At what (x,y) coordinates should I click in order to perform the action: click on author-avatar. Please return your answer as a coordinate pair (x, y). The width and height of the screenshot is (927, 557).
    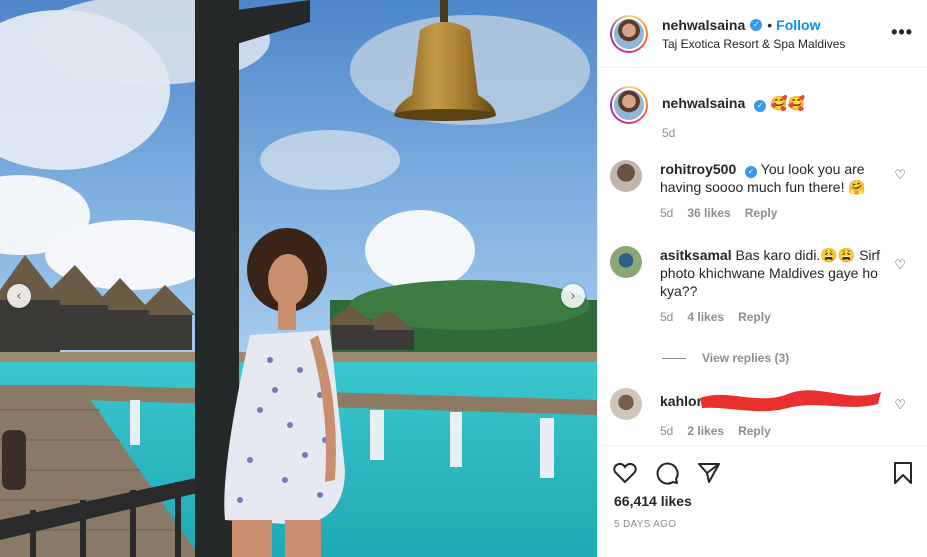
    Looking at the image, I should click on (629, 33).